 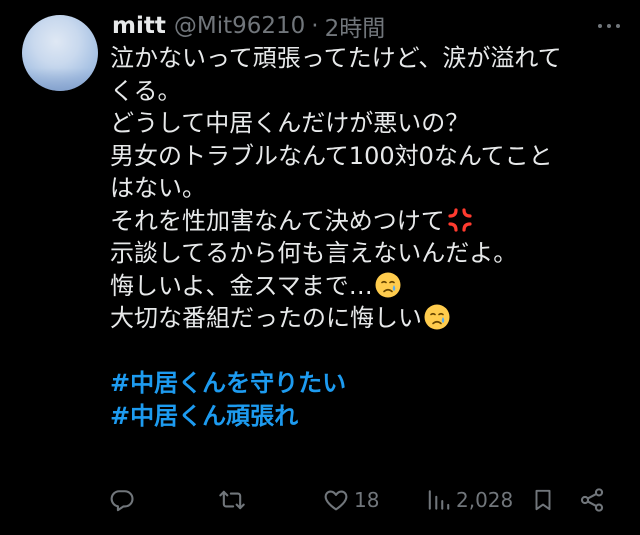 I want to click on reply-icon, so click(x=122, y=501).